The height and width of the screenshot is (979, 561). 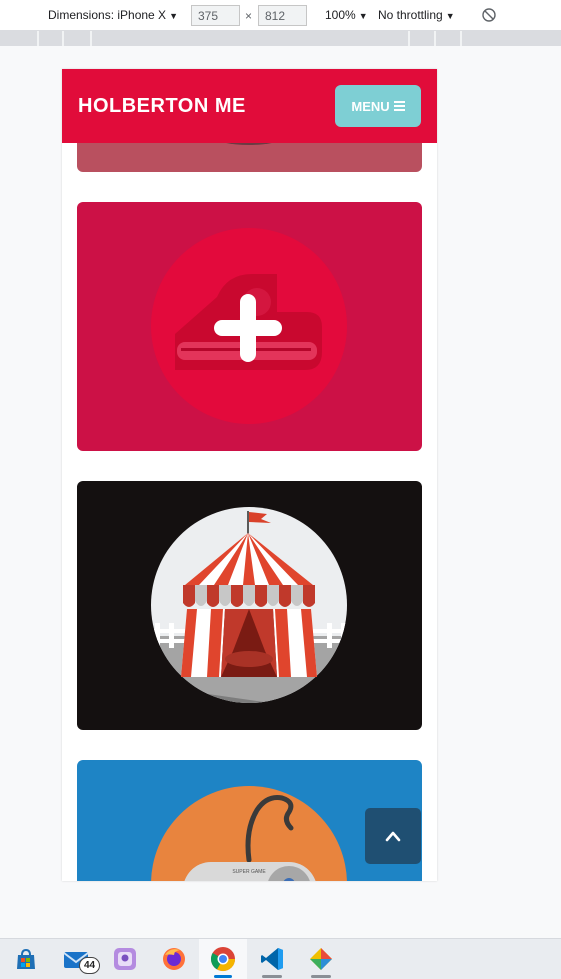 I want to click on hamburger-icon, so click(x=399, y=106).